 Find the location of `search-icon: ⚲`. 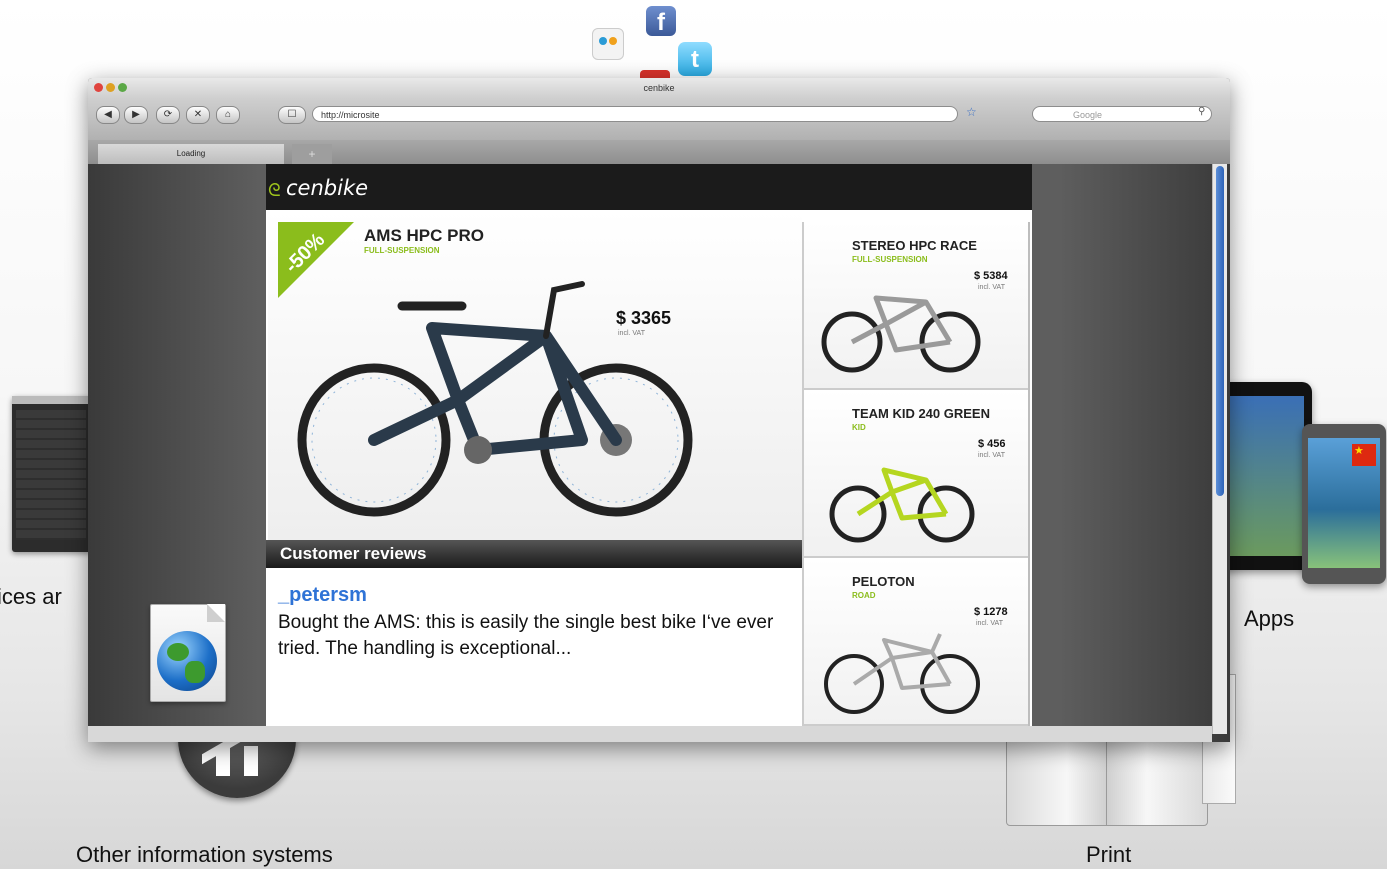

search-icon: ⚲ is located at coordinates (1202, 111).